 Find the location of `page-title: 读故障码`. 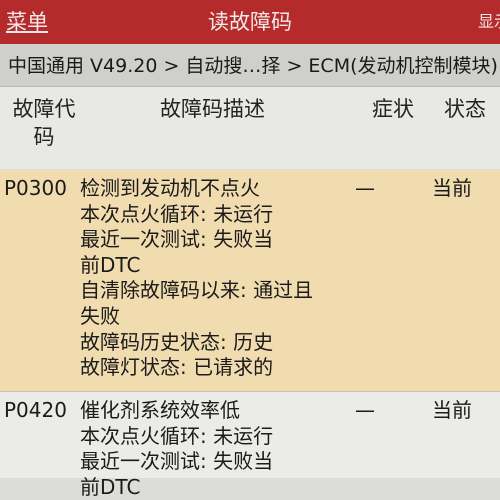

page-title: 读故障码 is located at coordinates (250, 22).